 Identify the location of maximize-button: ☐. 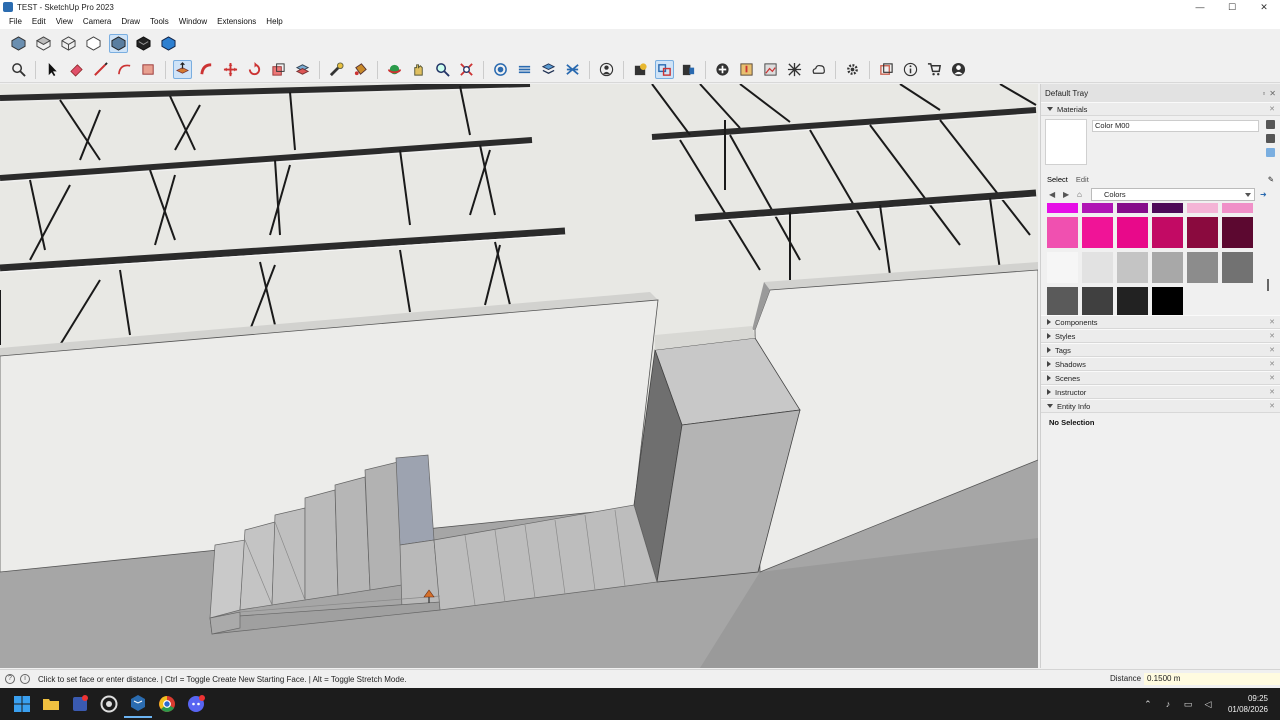
(1232, 7).